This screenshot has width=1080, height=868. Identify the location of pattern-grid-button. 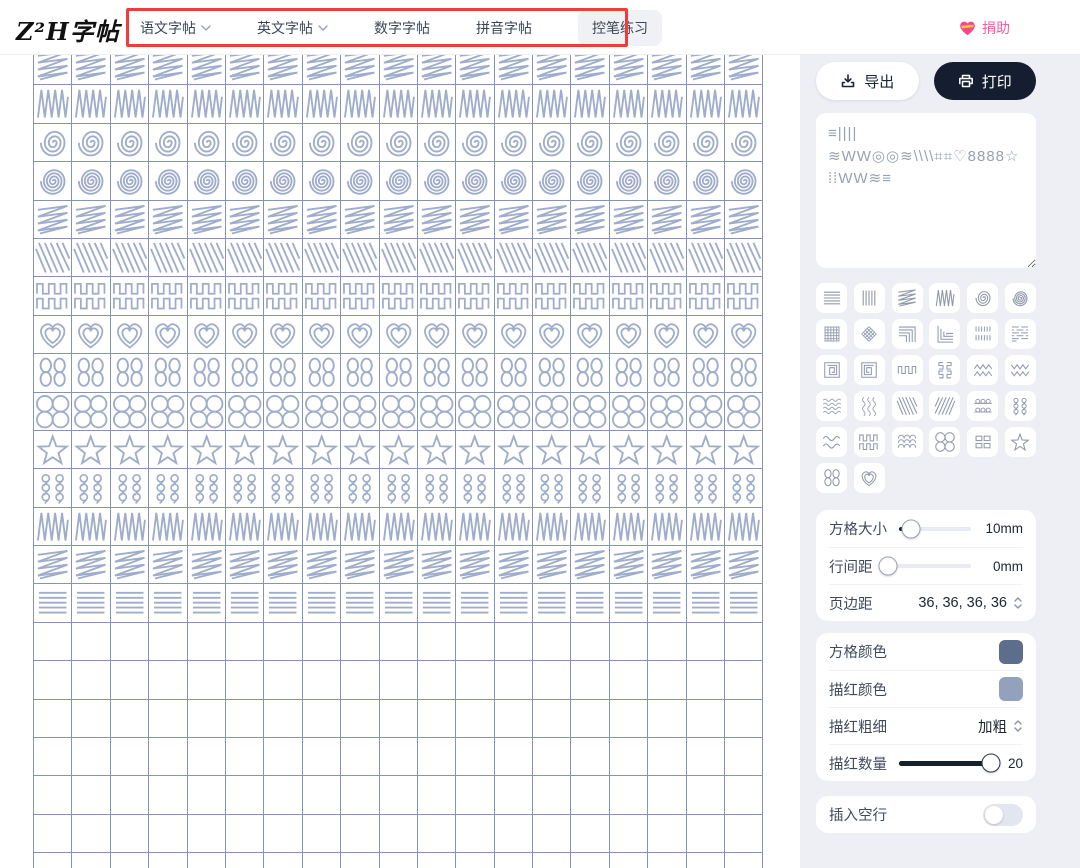
(831, 334).